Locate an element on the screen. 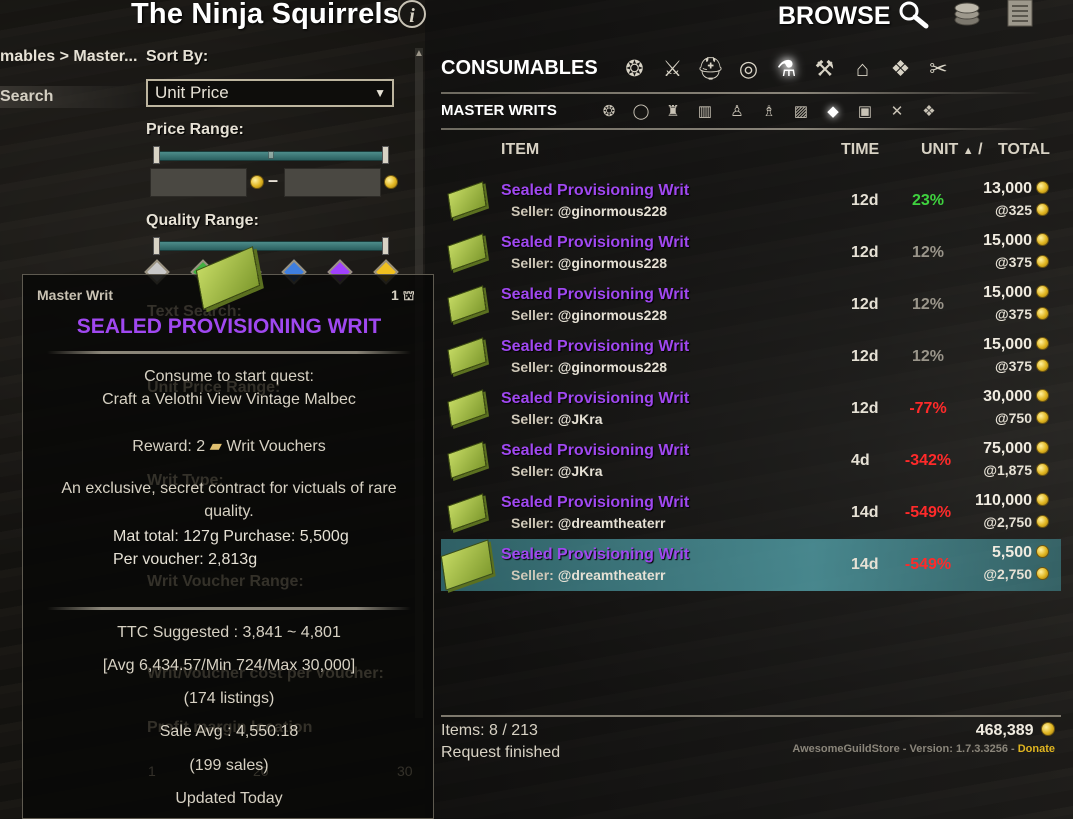 The height and width of the screenshot is (819, 1073). unit-price: @750 is located at coordinates (1022, 418).